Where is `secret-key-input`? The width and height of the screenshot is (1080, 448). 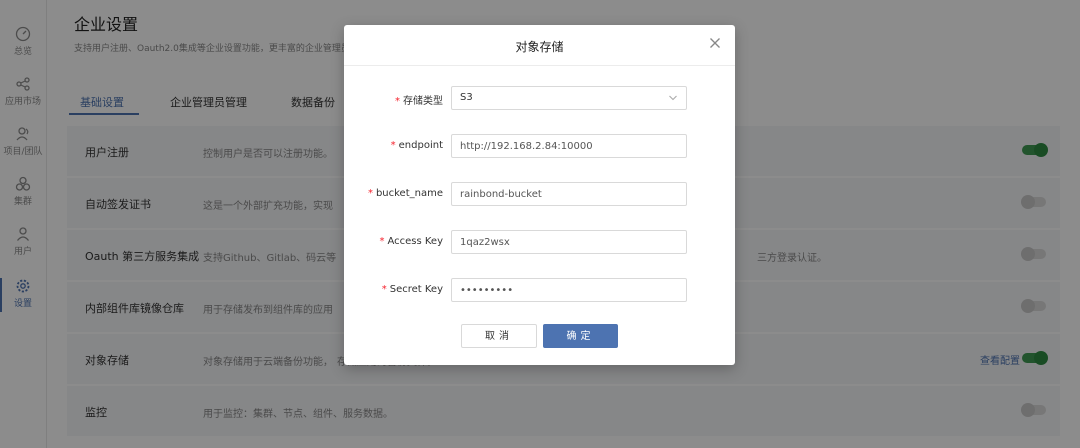
secret-key-input is located at coordinates (569, 290).